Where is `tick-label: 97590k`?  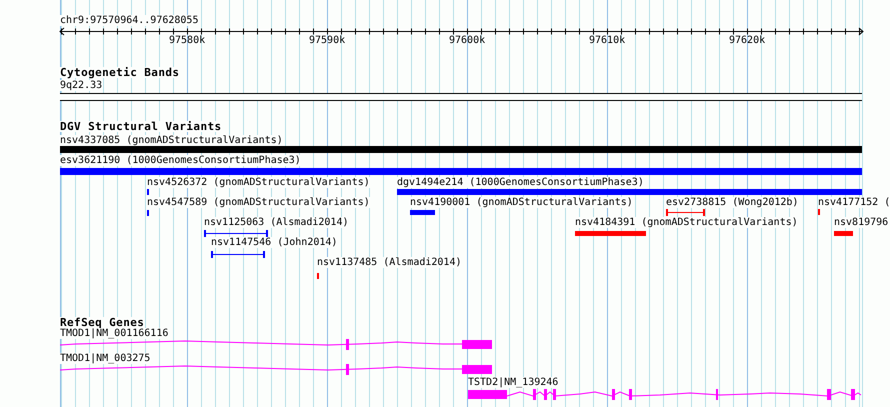
tick-label: 97590k is located at coordinates (327, 40).